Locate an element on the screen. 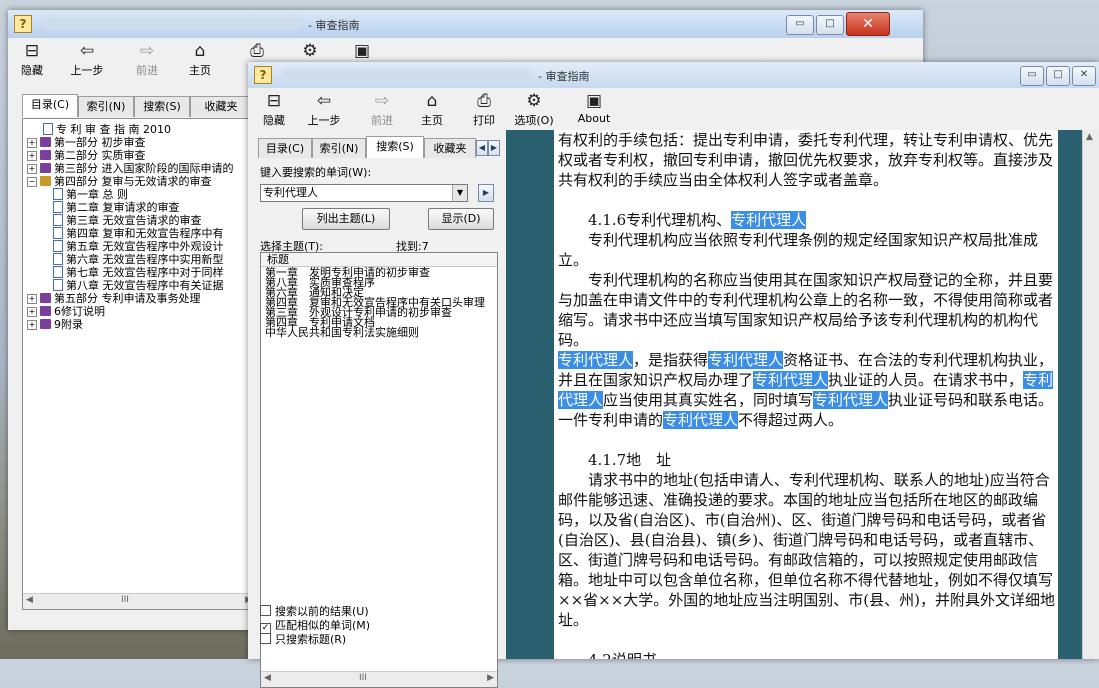  add-term-button: ▶ is located at coordinates (486, 193).